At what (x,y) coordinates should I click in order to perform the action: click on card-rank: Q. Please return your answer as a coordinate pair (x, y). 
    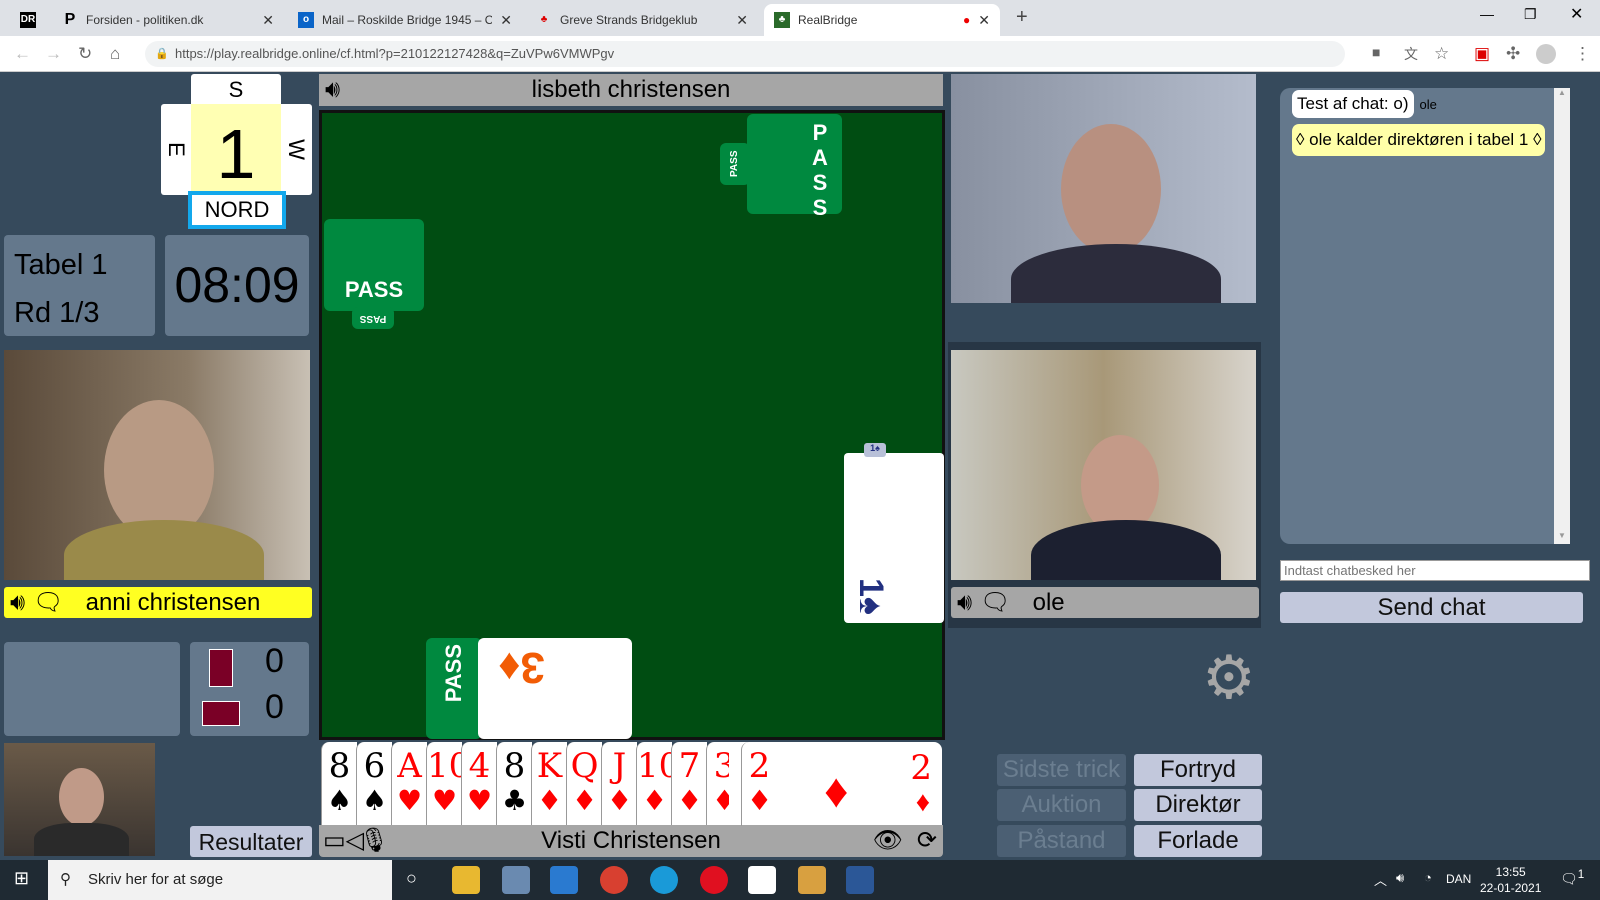
    Looking at the image, I should click on (584, 766).